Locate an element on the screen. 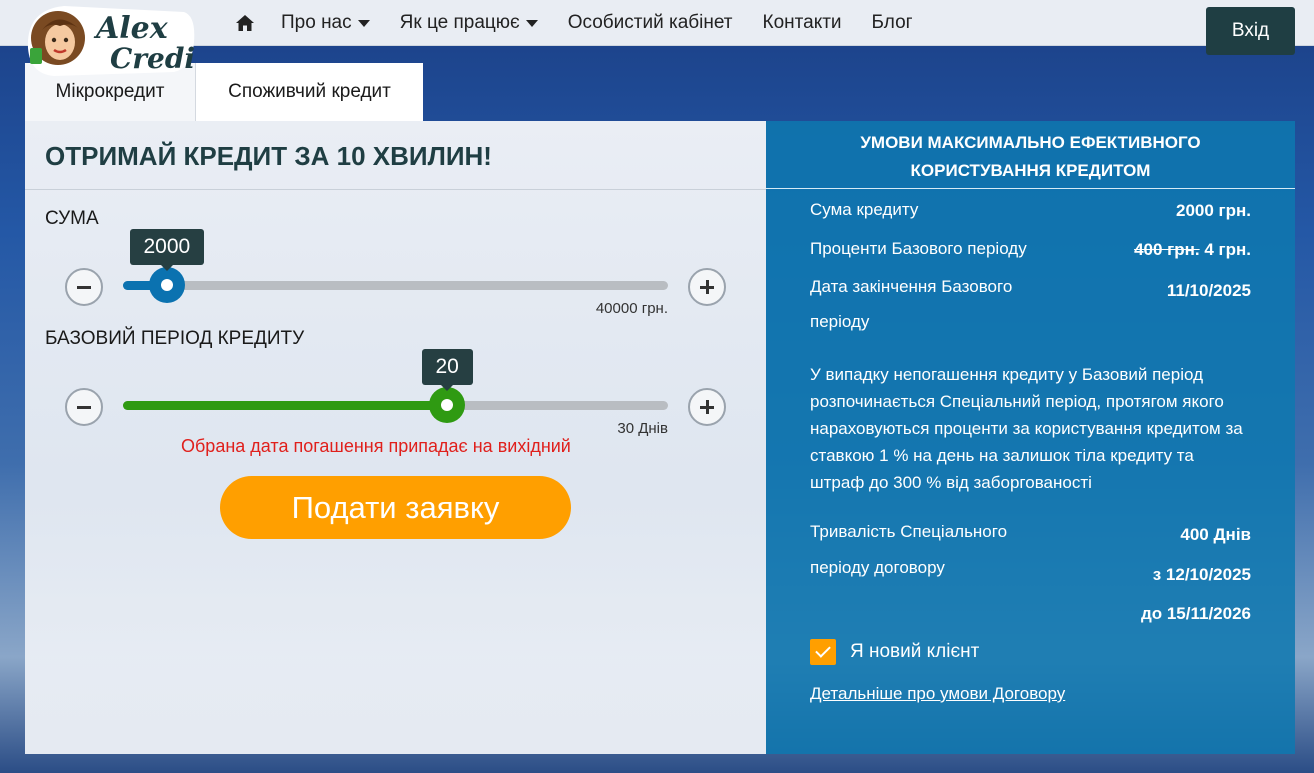 This screenshot has width=1314, height=773. amount-row-value: 2000 грн. is located at coordinates (1213, 210).